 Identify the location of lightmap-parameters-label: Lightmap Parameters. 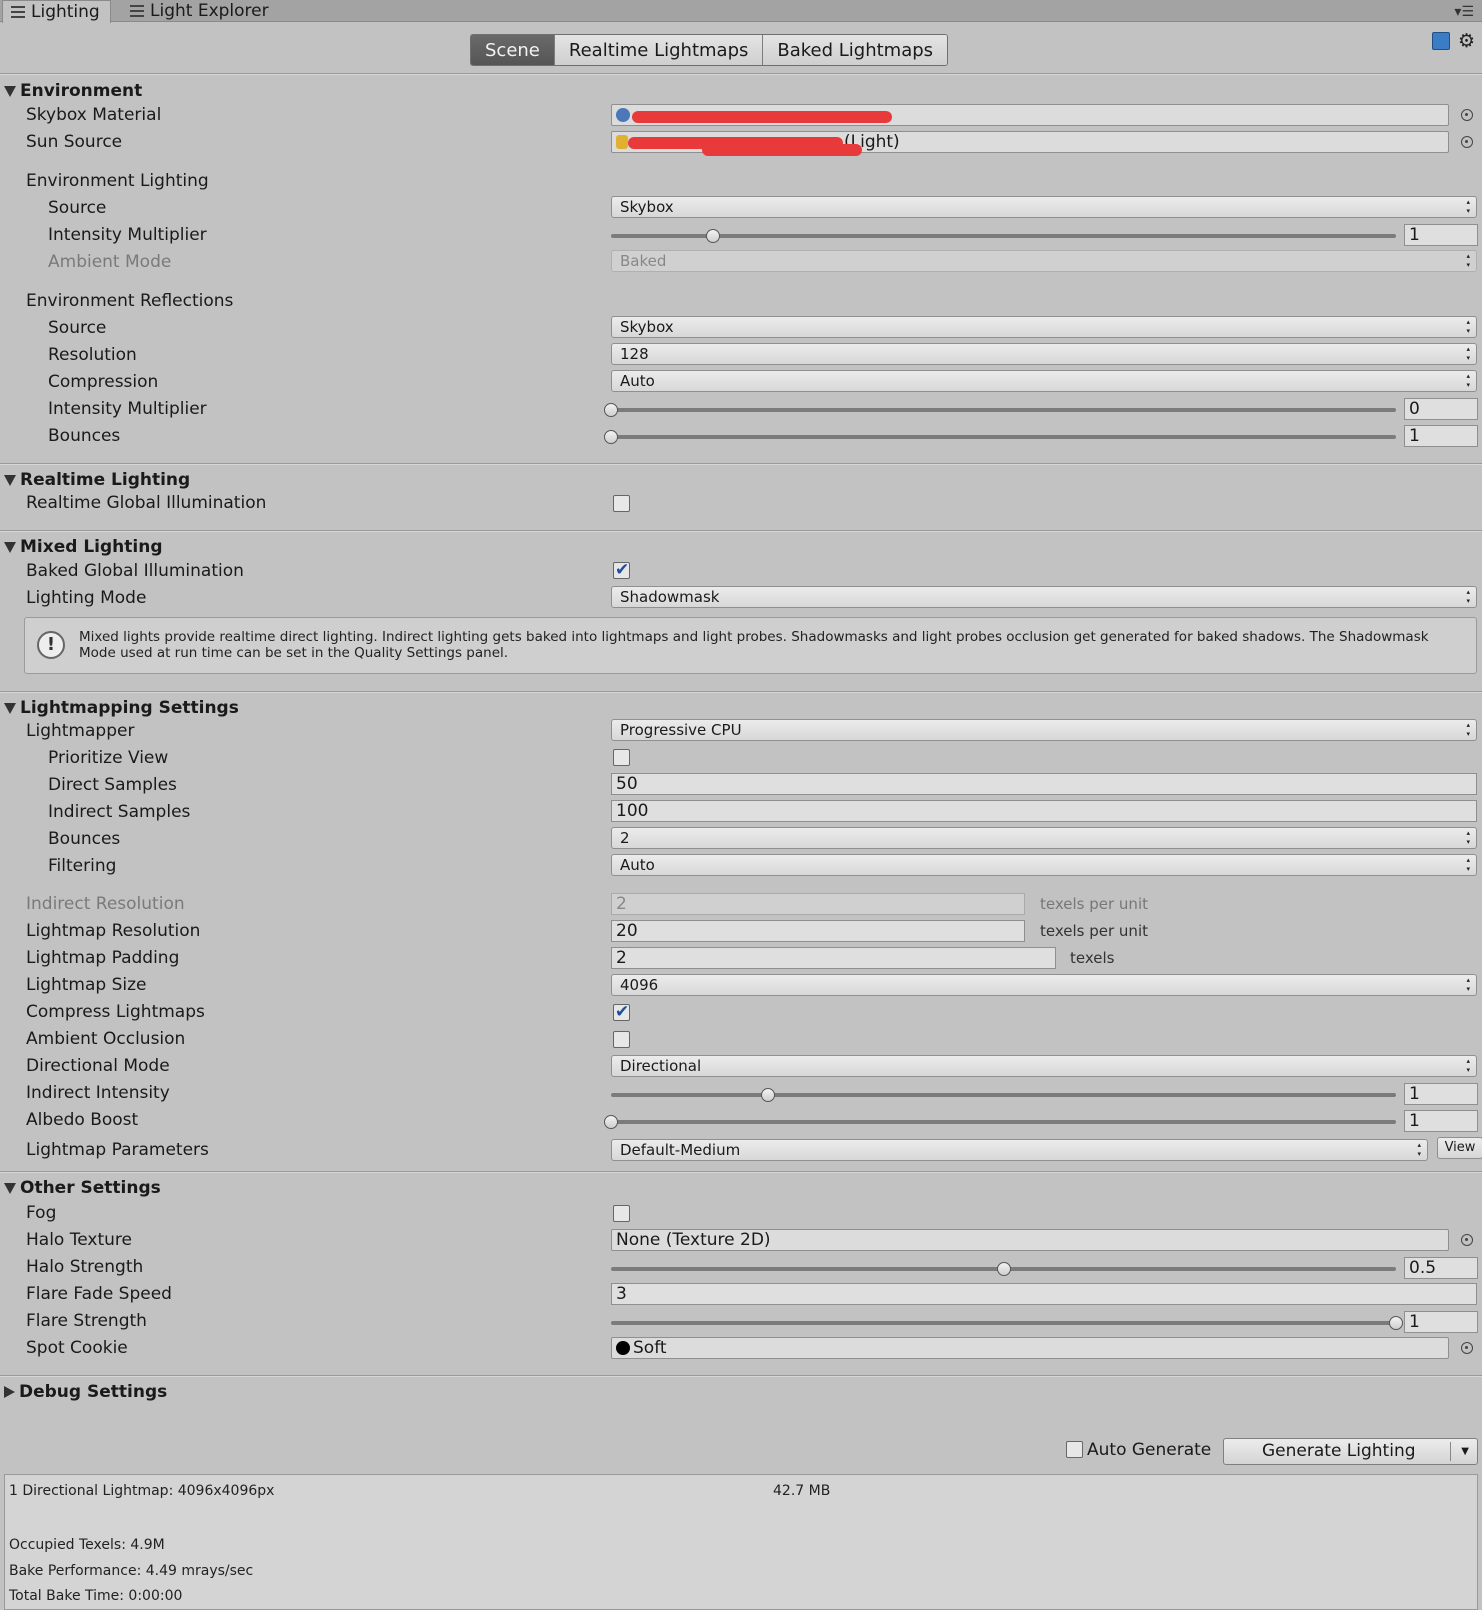
(117, 1150).